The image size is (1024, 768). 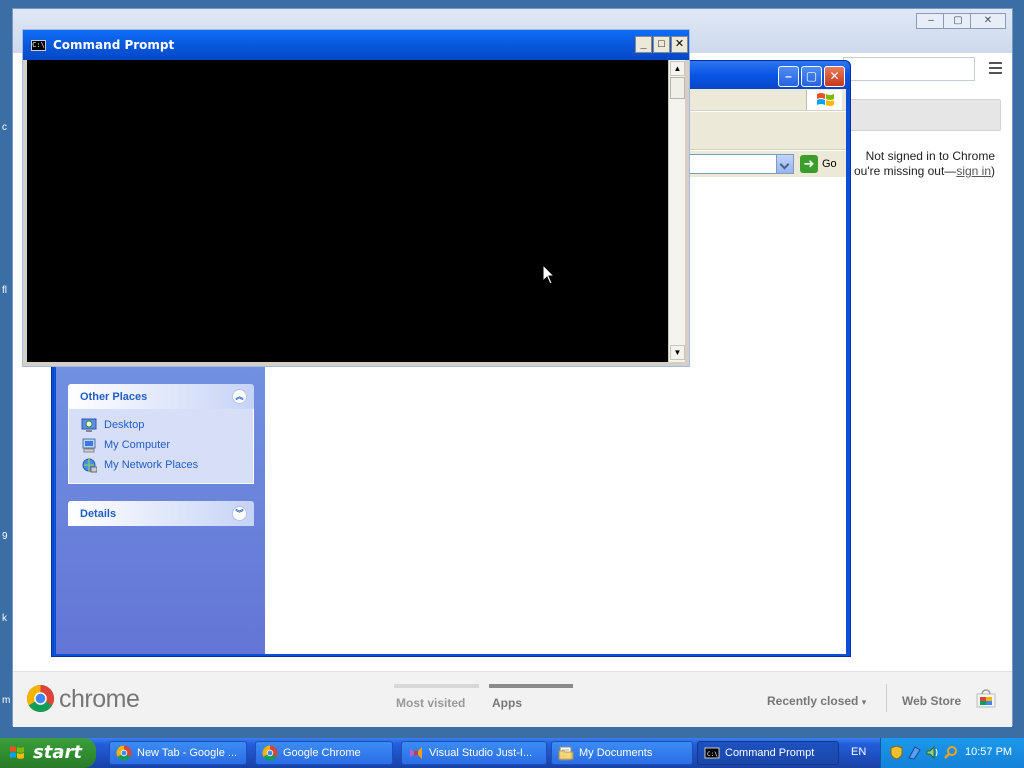 I want to click on computer-icon, so click(x=89, y=445).